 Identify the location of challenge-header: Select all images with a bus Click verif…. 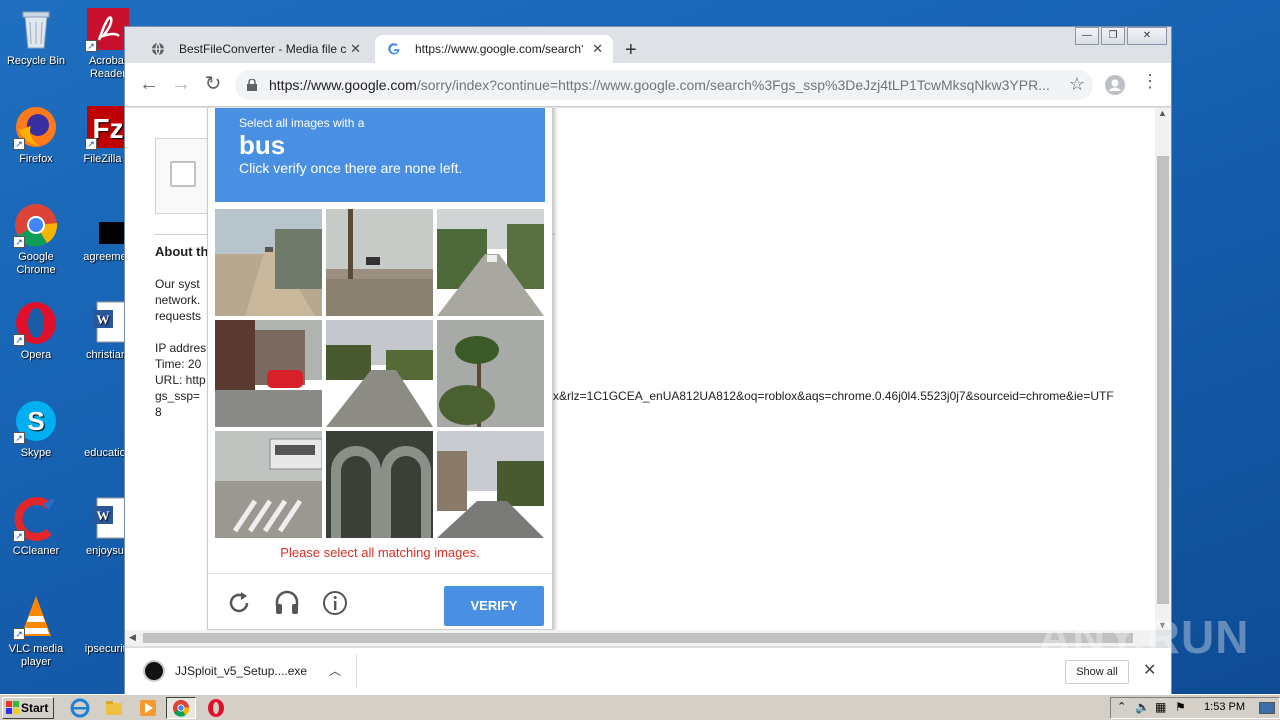
(380, 155).